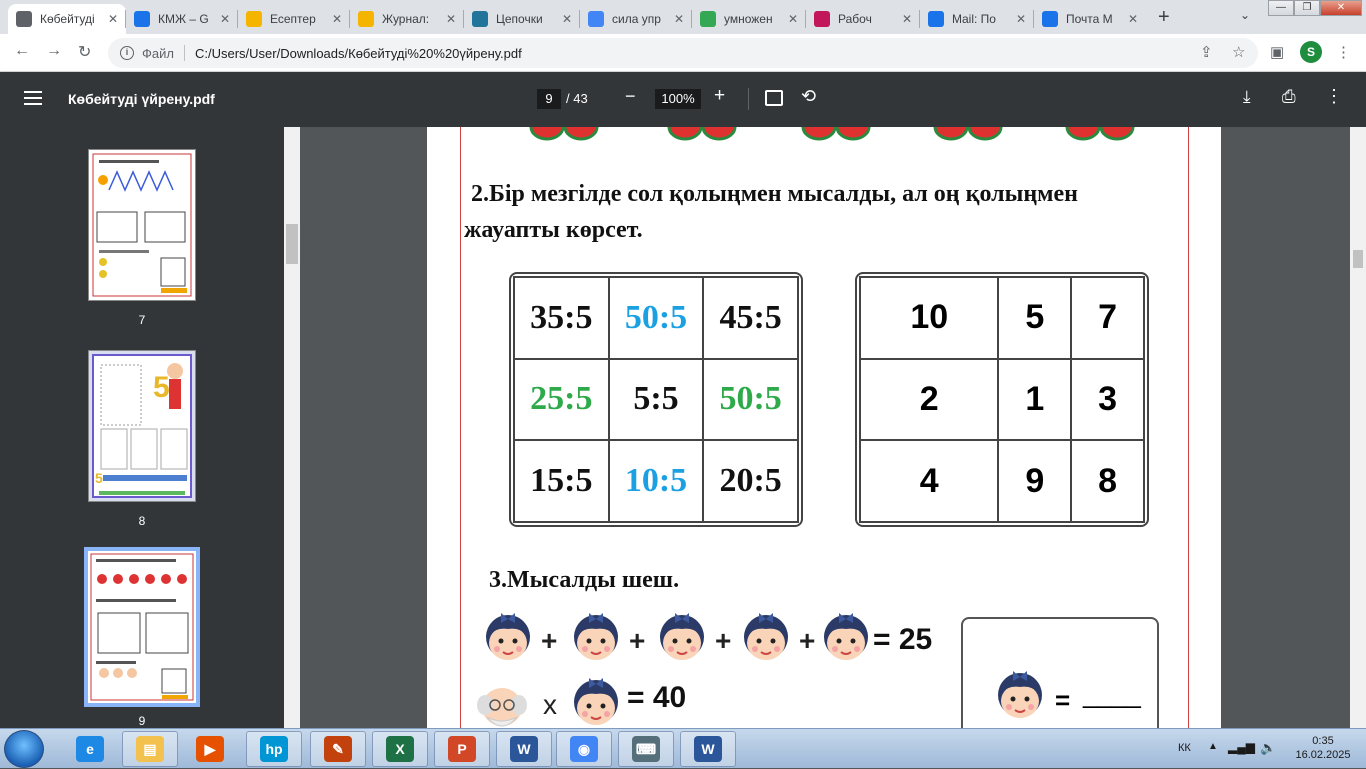 This screenshot has width=1366, height=769. Describe the element at coordinates (750, 318) in the screenshot. I see `example-cell: 45:5` at that location.